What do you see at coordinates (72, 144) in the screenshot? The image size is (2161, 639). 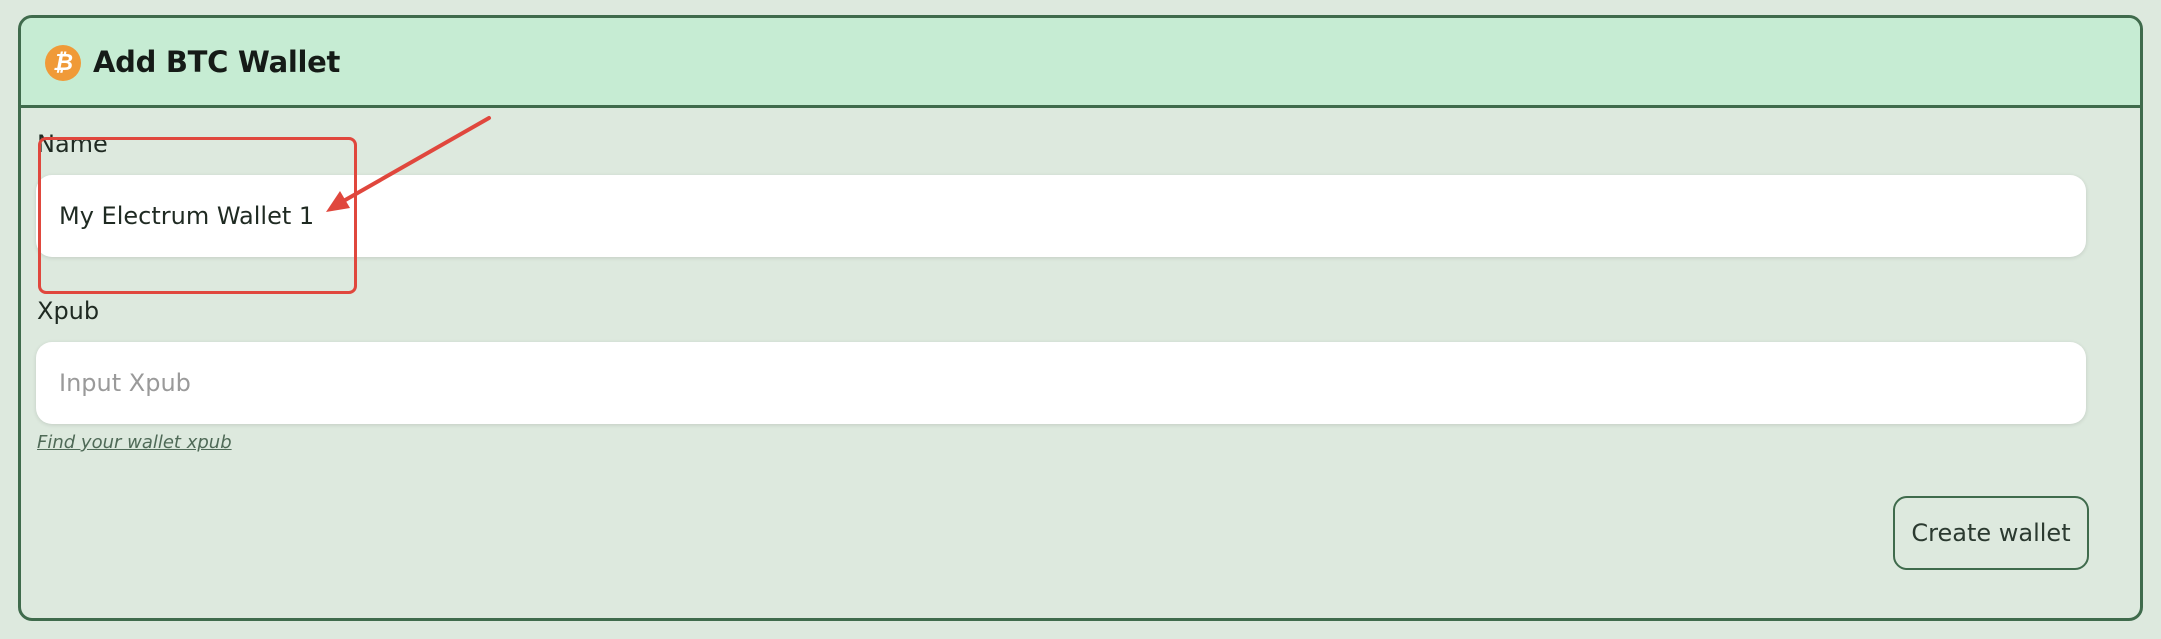 I see `name-label: Name` at bounding box center [72, 144].